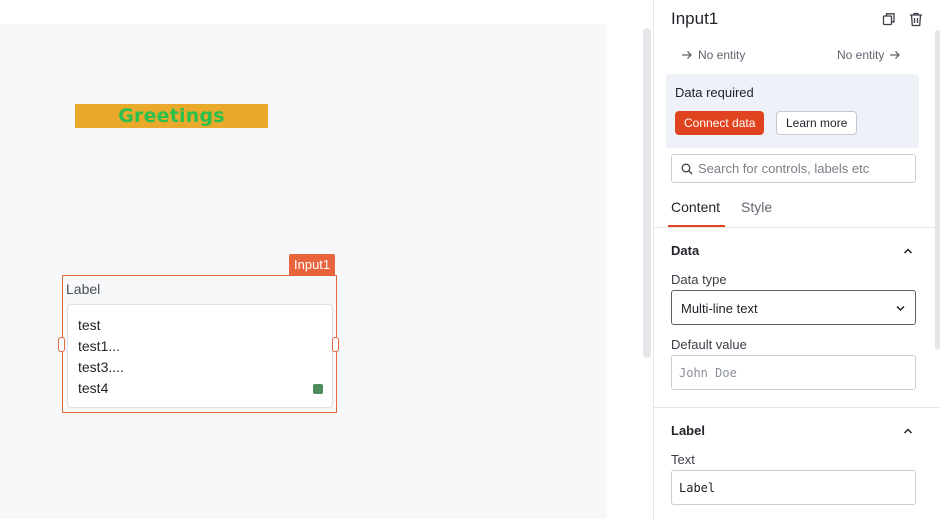  I want to click on connect-data-button: Connect data, so click(720, 123).